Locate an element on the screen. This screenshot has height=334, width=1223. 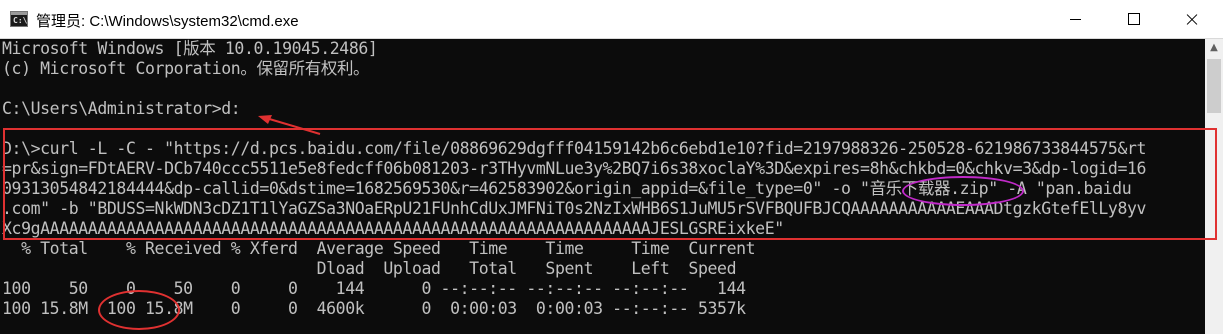
annotation-arrow-icon is located at coordinates (289, 125).